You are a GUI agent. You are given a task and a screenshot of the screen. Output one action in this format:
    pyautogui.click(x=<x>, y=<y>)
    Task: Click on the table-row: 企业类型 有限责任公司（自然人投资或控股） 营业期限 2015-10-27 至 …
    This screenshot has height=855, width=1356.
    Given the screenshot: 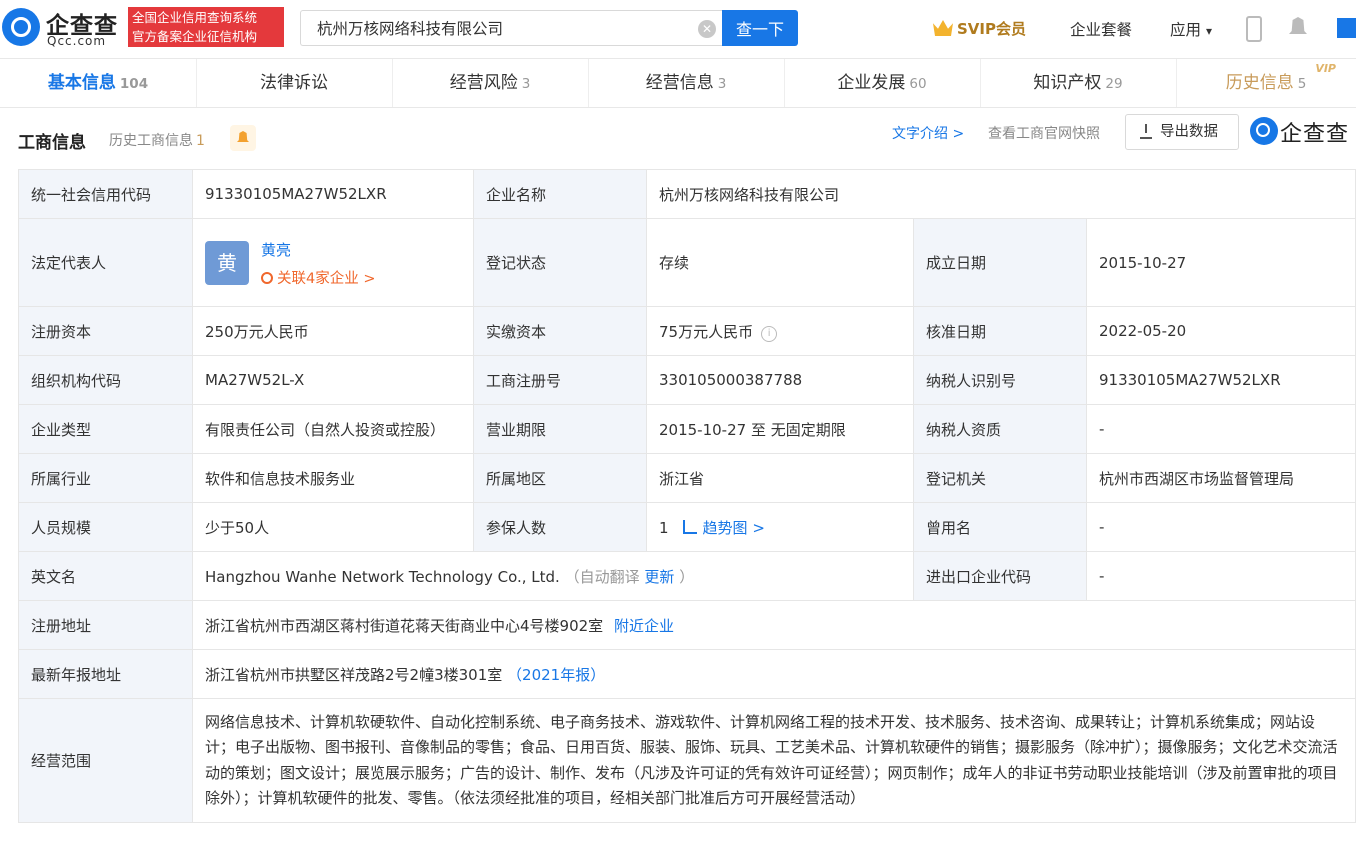 What is the action you would take?
    pyautogui.click(x=687, y=429)
    